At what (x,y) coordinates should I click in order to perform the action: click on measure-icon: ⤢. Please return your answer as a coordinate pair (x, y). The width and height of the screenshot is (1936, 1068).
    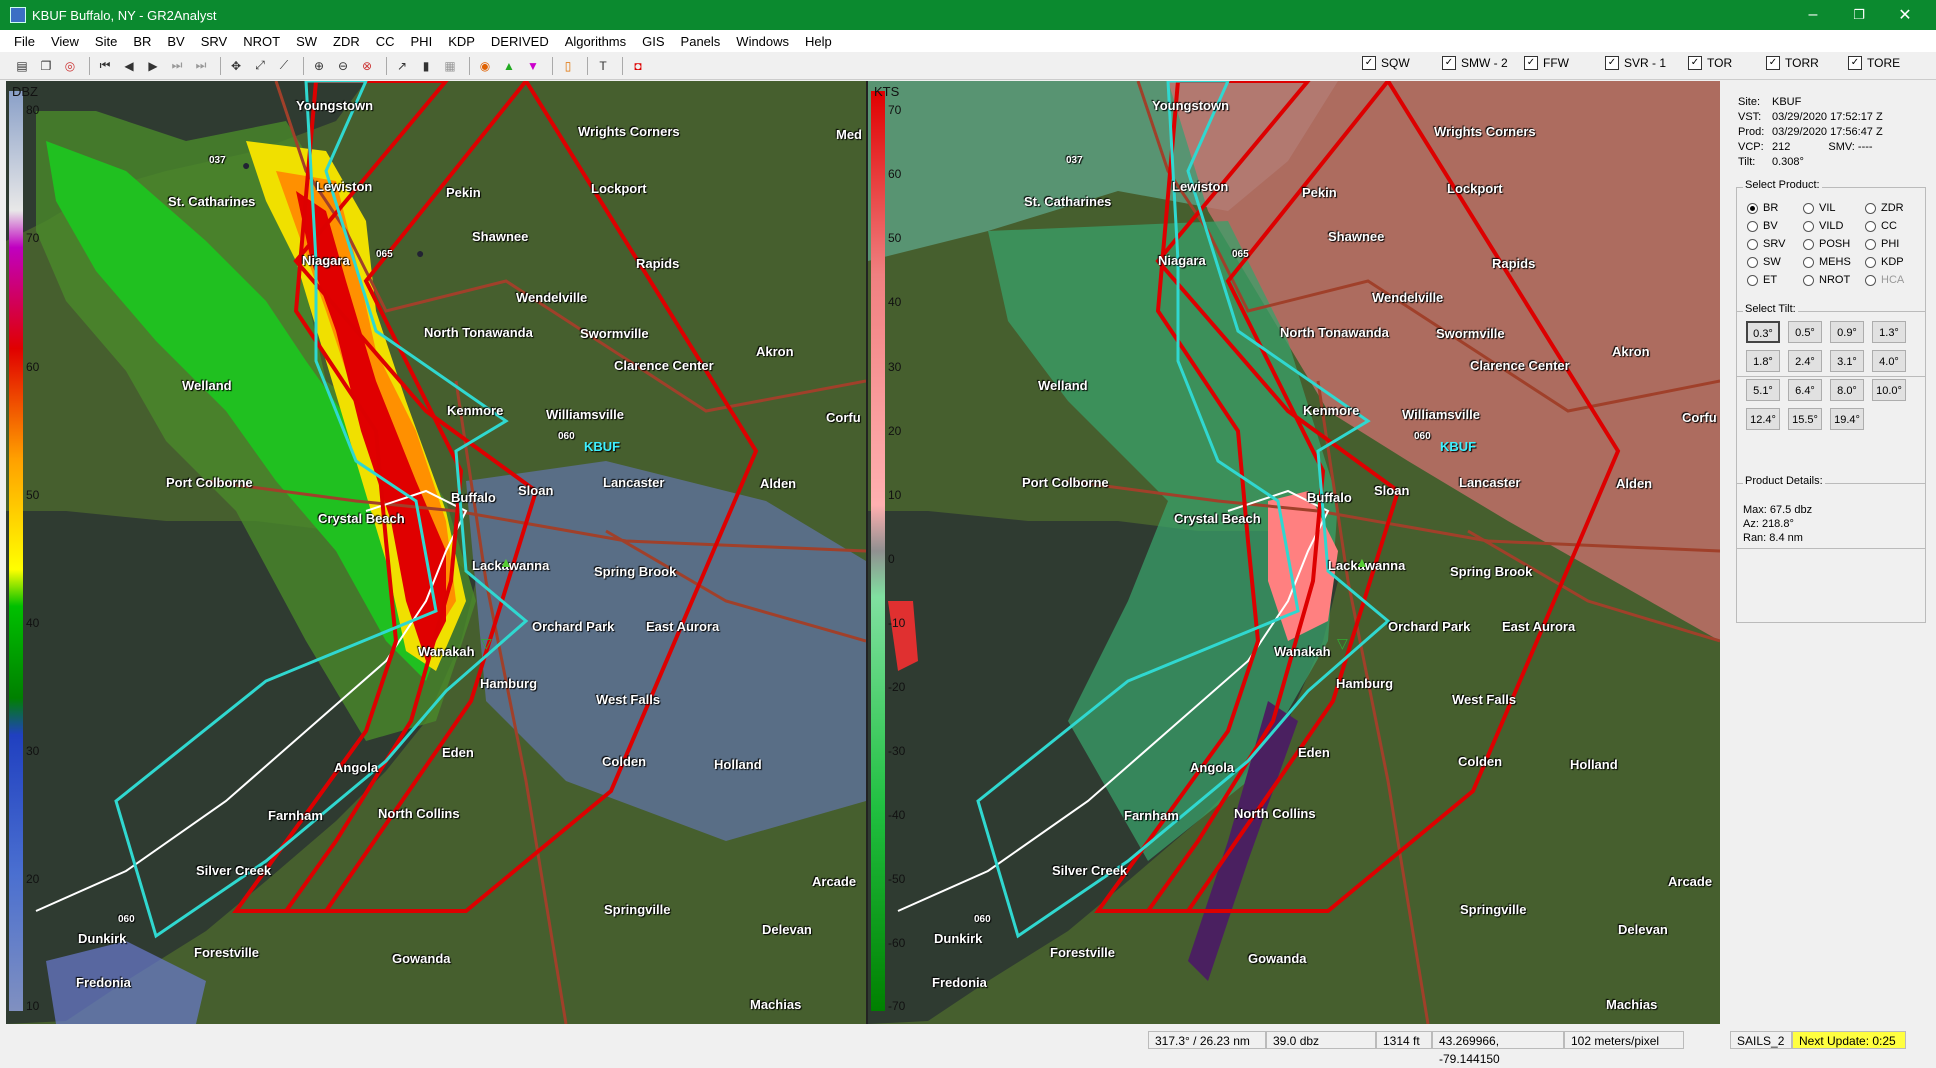
    Looking at the image, I should click on (260, 66).